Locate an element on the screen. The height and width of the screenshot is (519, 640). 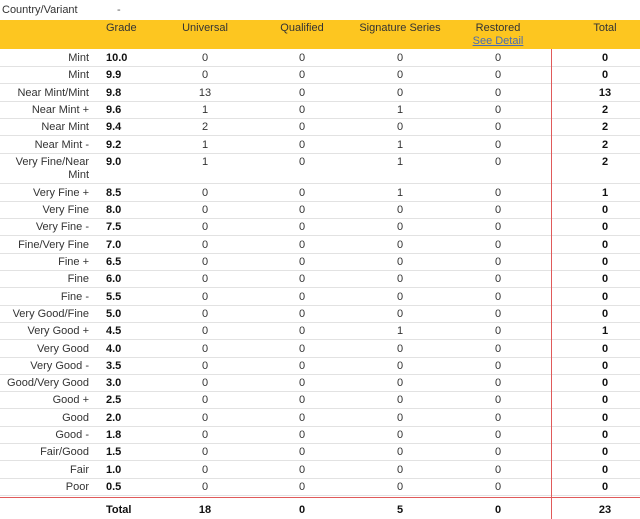
header-grade: Grade is located at coordinates (121, 28).